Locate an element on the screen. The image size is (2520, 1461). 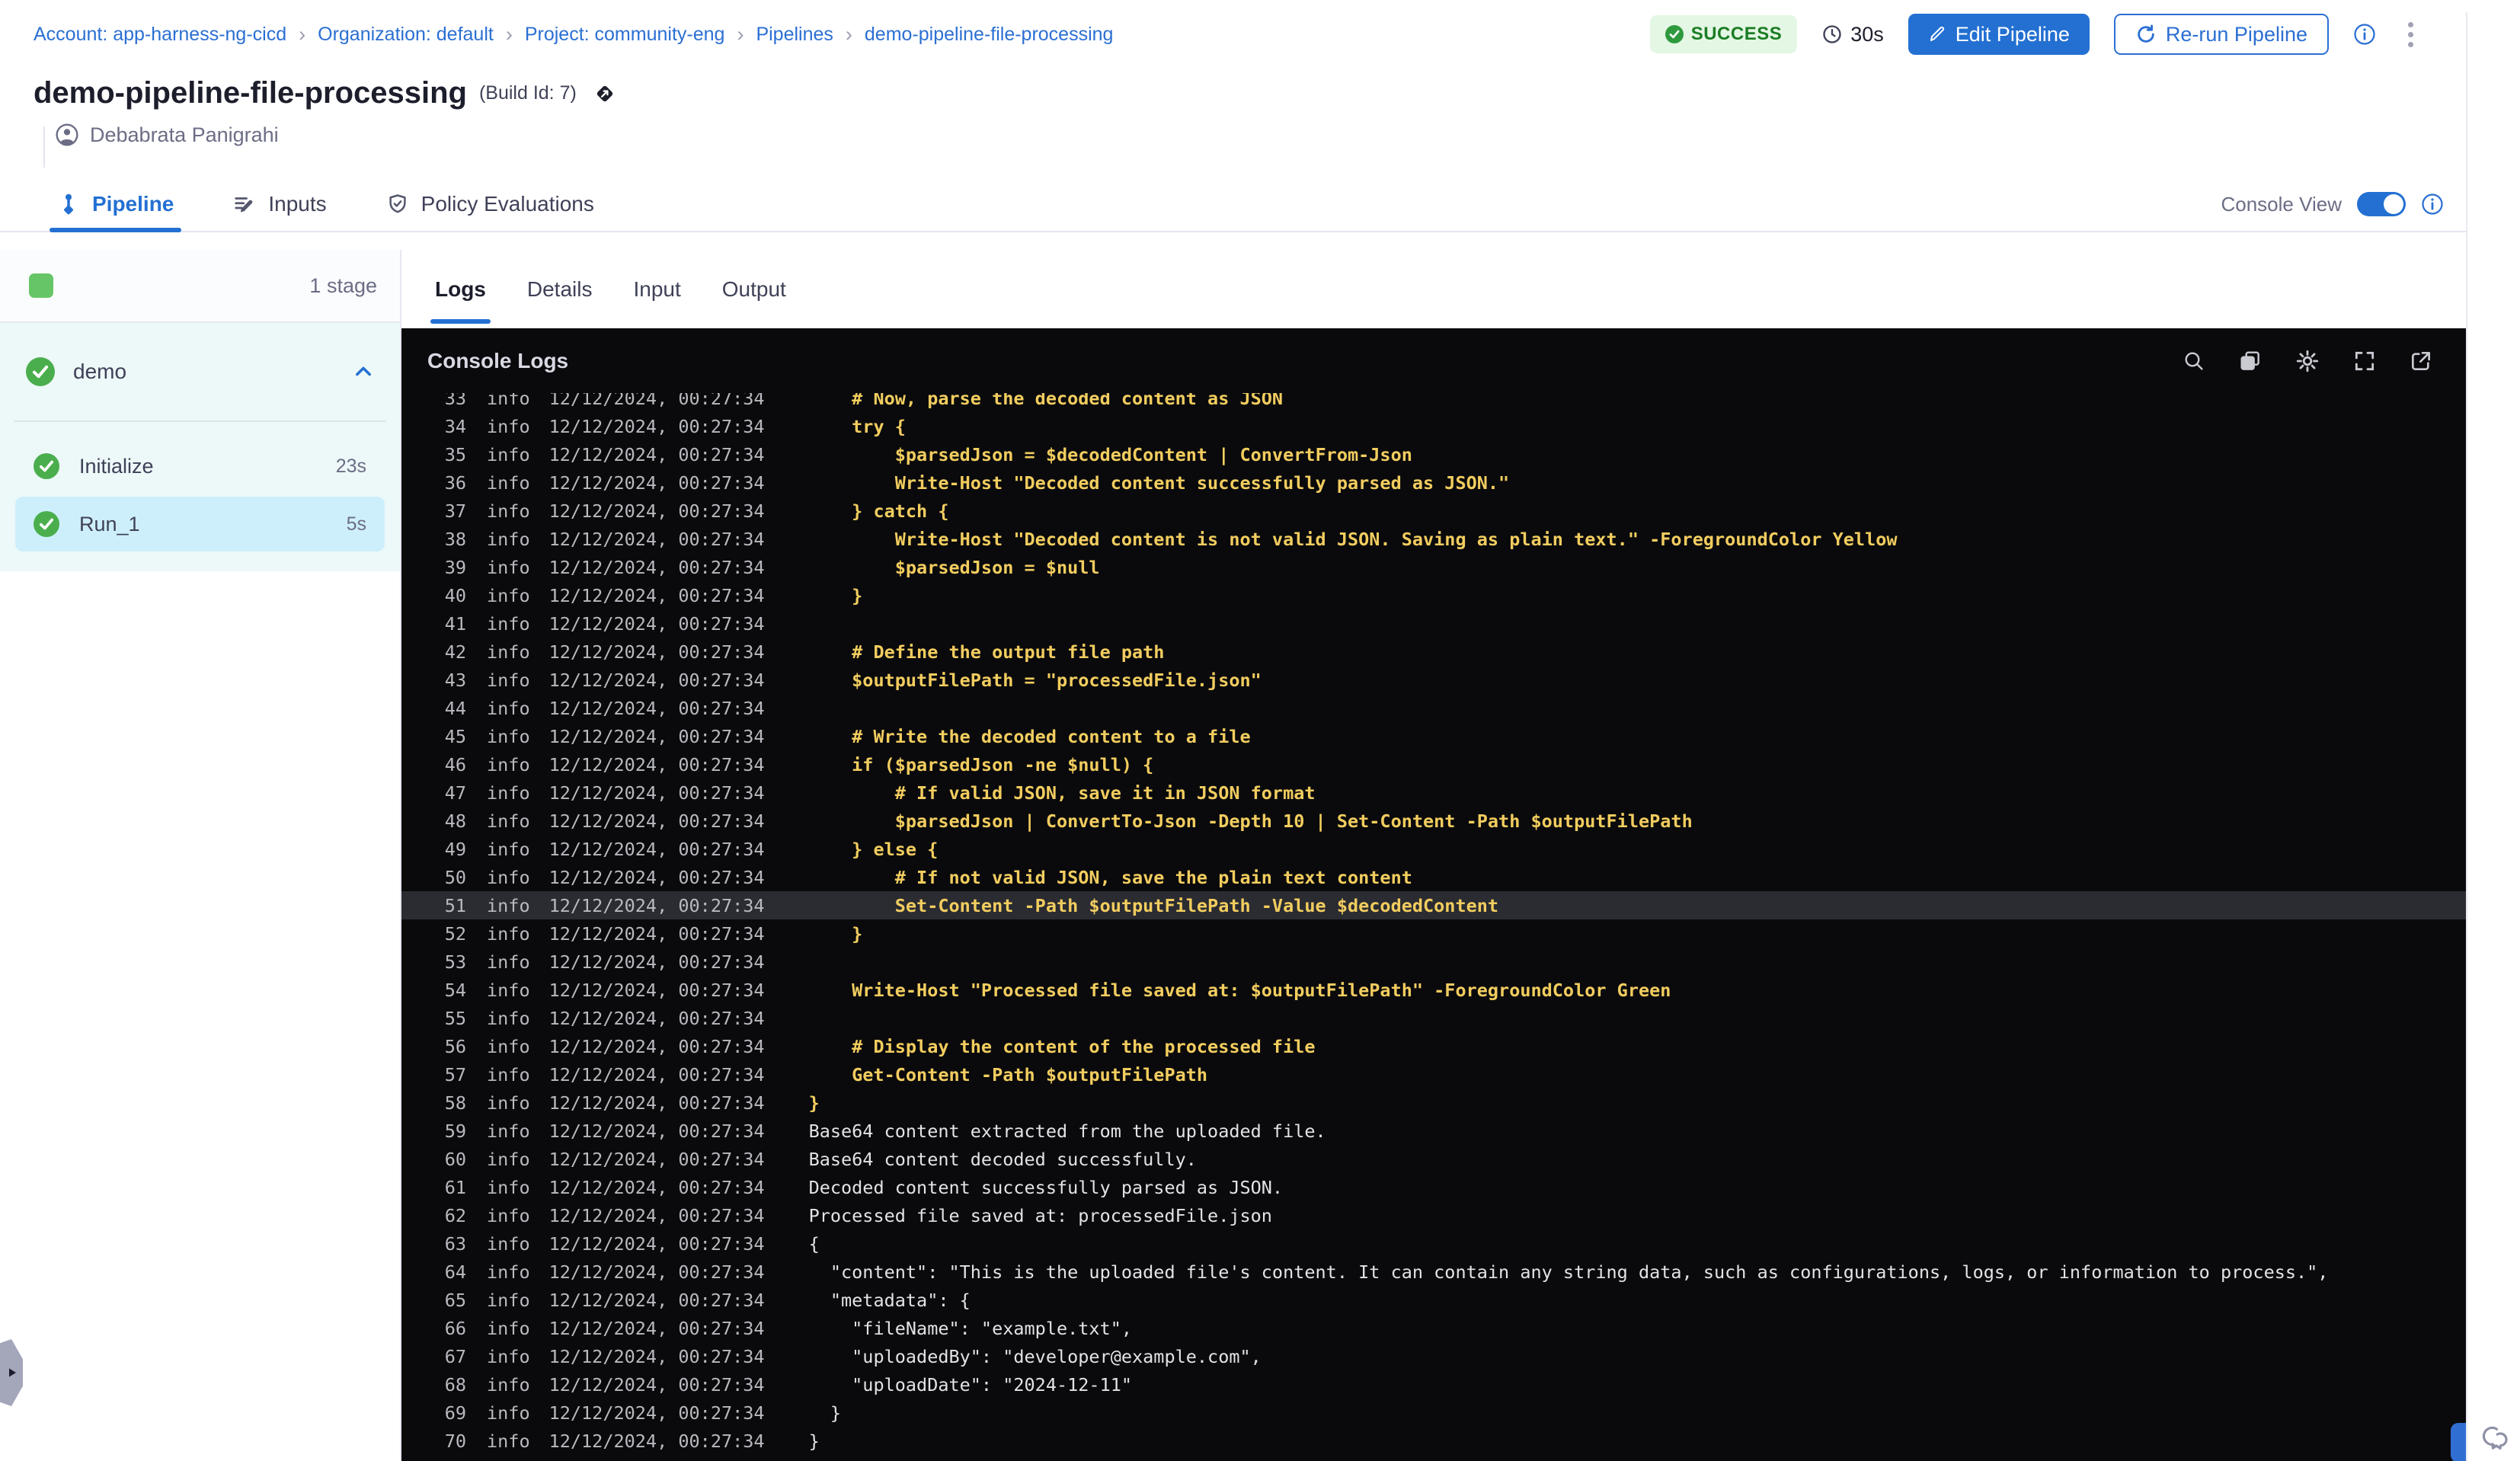
trigger-info: Debabrata Panigrahi is located at coordinates (1287, 135).